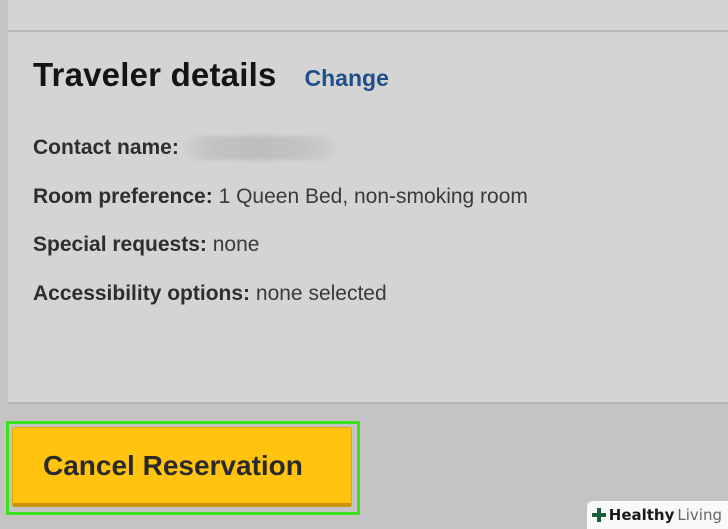 This screenshot has height=529, width=728. What do you see at coordinates (598, 515) in the screenshot?
I see `plus-icon` at bounding box center [598, 515].